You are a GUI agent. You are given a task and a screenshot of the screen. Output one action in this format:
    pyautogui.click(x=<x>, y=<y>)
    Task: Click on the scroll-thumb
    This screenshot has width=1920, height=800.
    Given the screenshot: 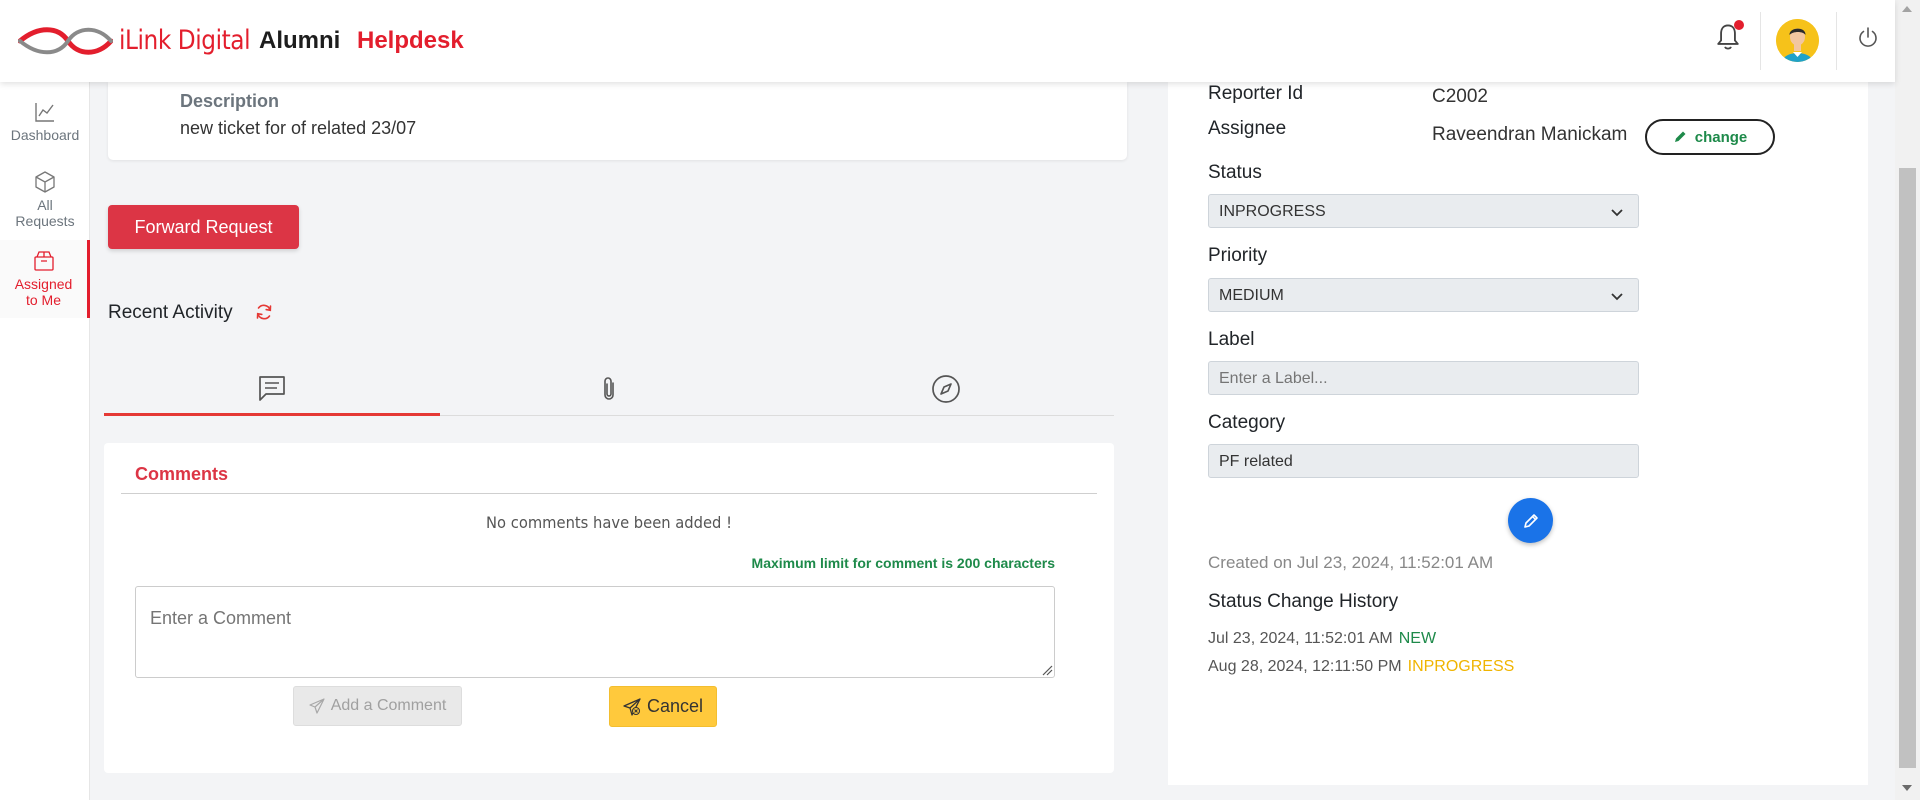 What is the action you would take?
    pyautogui.click(x=1907, y=468)
    